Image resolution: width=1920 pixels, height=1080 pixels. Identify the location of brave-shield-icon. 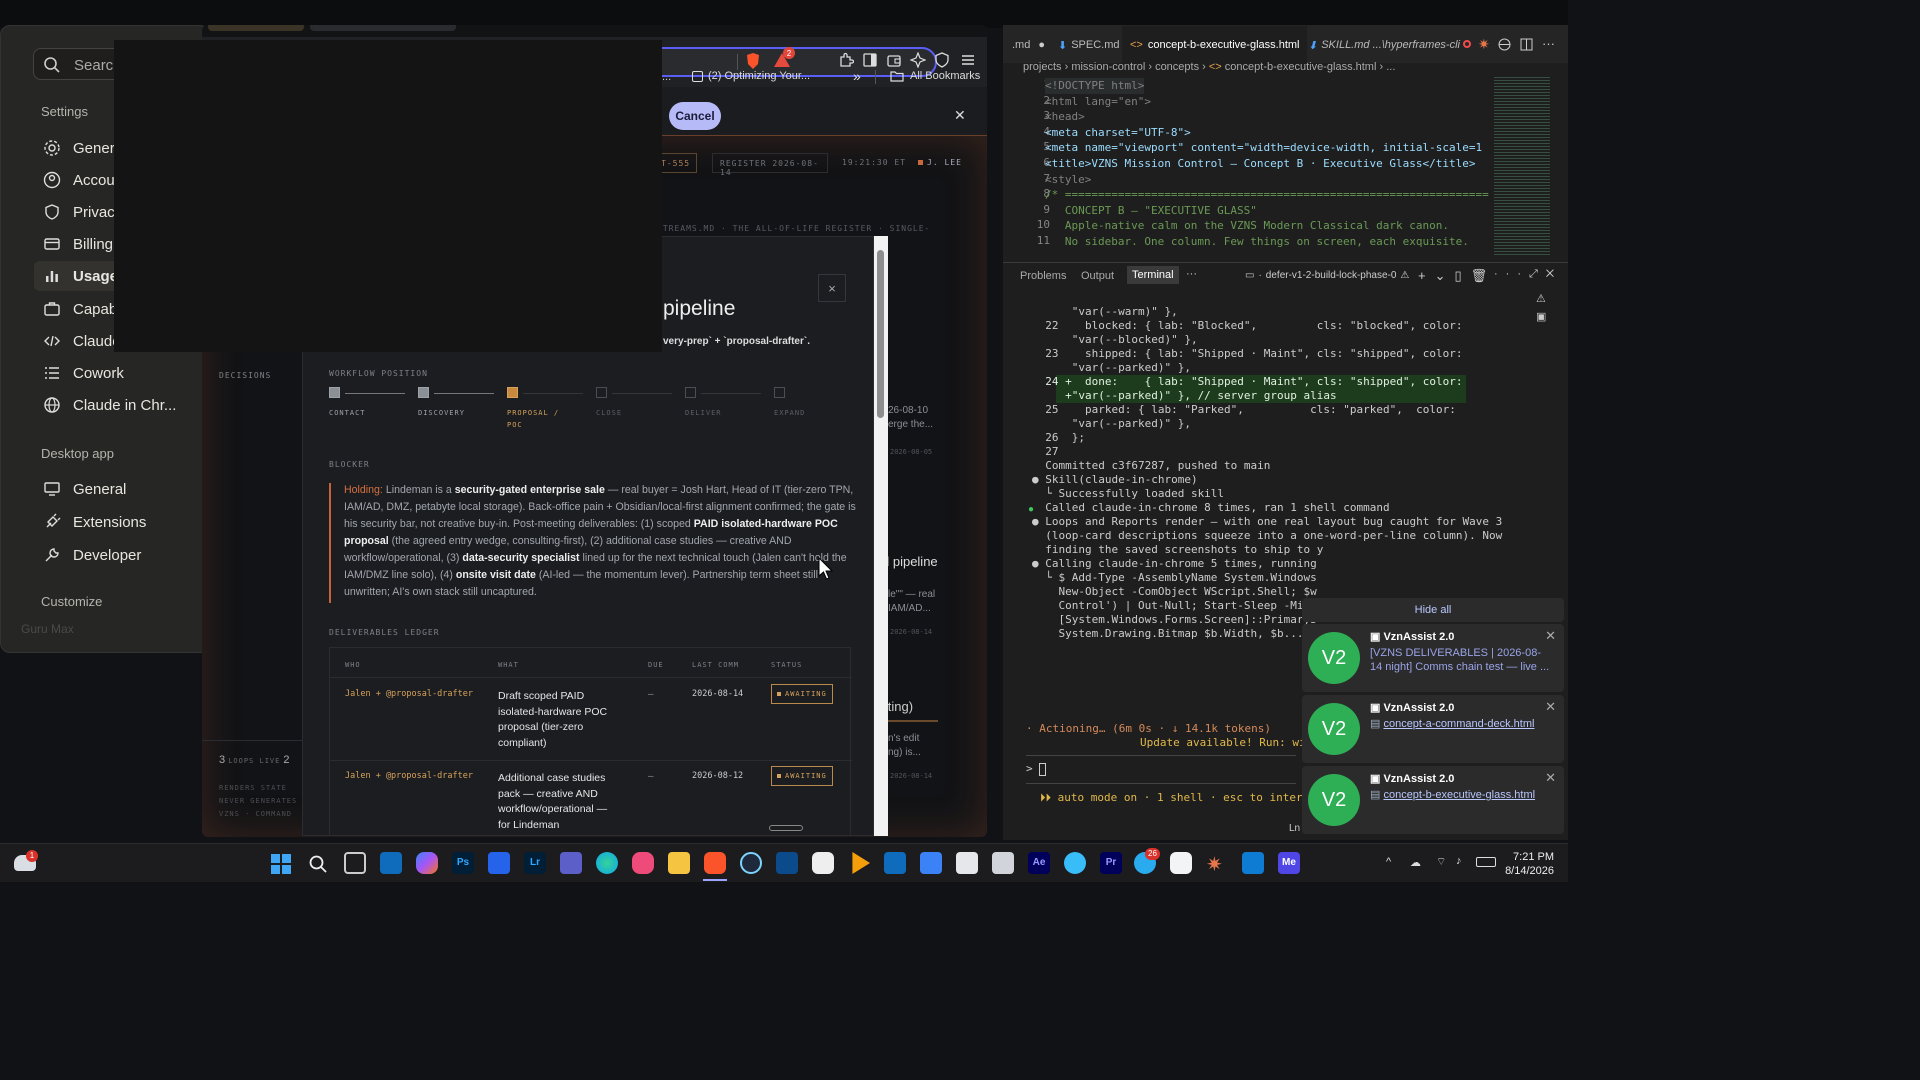
(753, 61).